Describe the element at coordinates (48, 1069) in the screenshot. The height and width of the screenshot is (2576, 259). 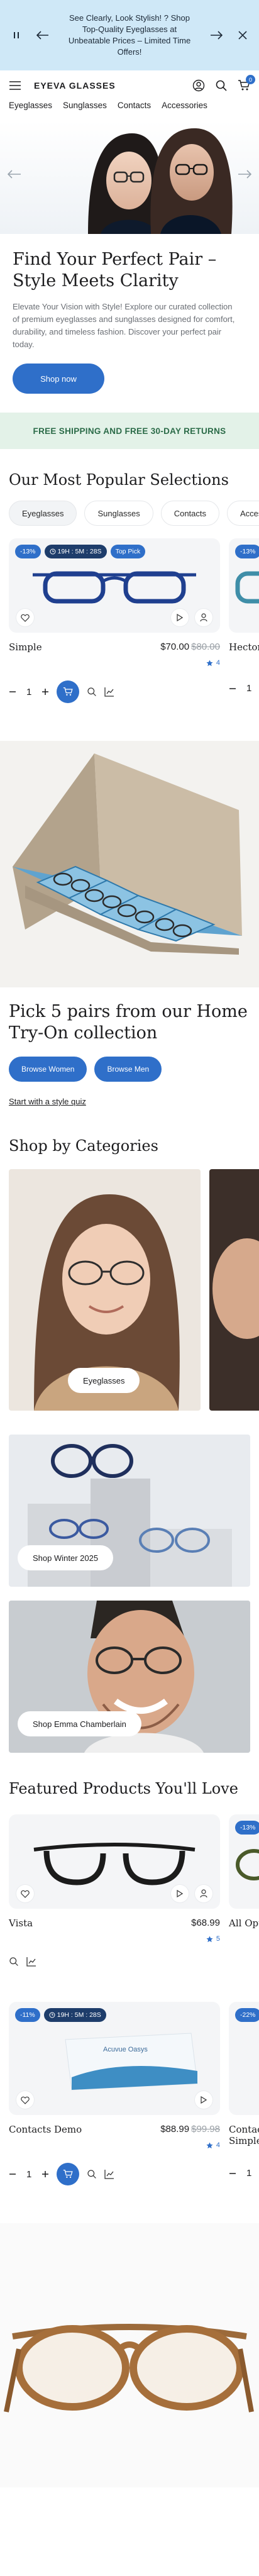
I see `browse-women-button: Browse Women` at that location.